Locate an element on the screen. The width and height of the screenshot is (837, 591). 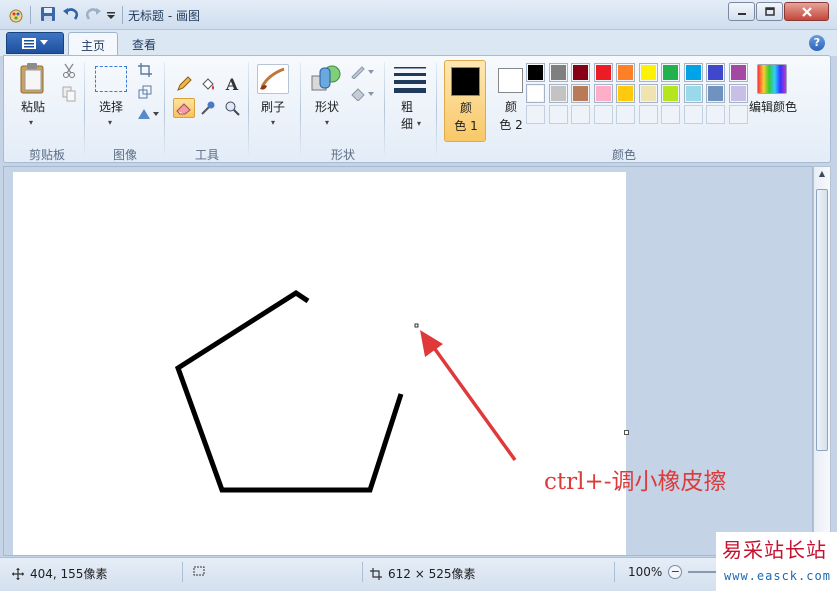
watermark-title: 易采站长站 is located at coordinates (774, 550).